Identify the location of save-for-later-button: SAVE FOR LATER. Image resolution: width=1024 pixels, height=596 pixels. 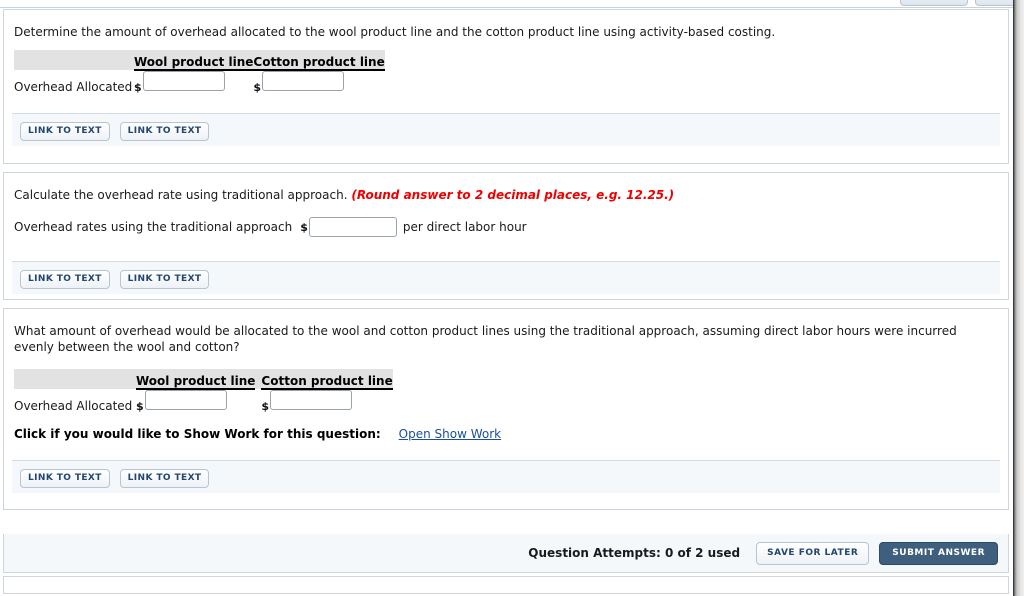
(813, 553).